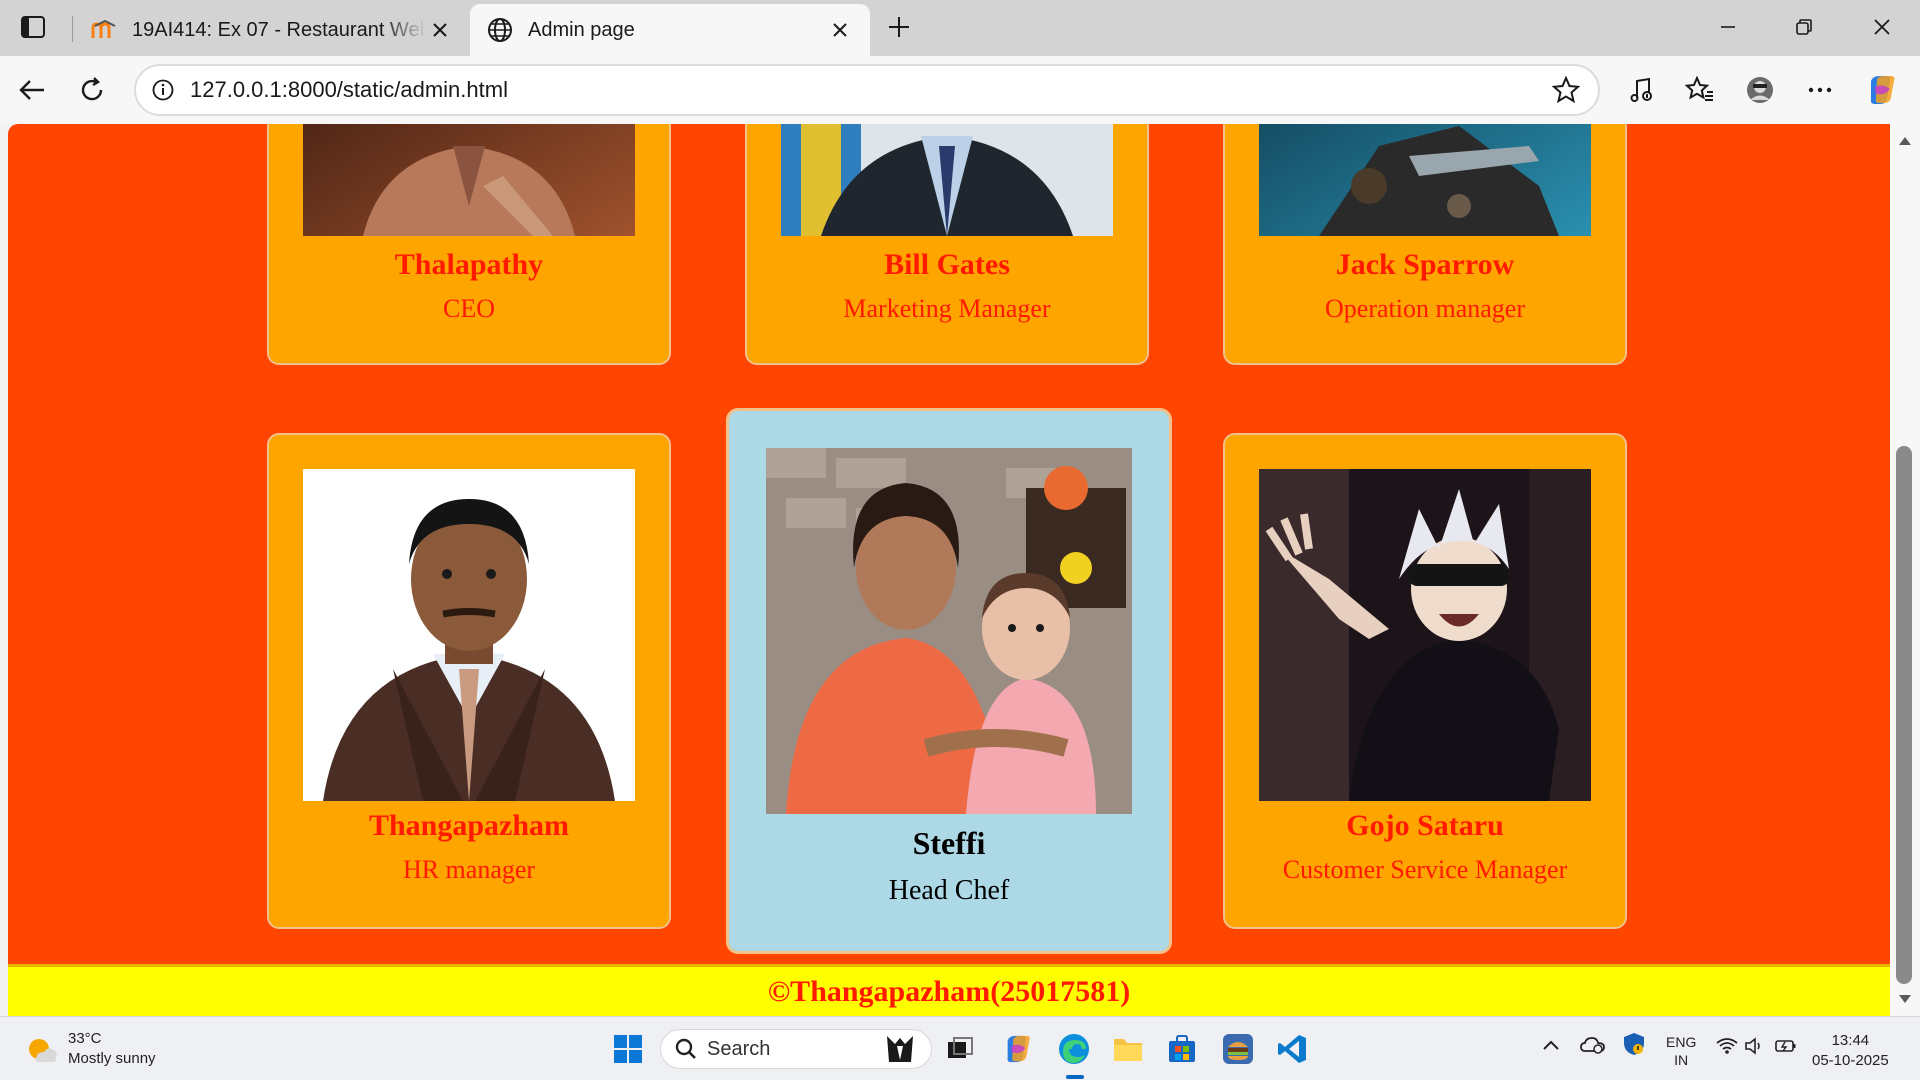 The image size is (1920, 1080). What do you see at coordinates (1074, 1049) in the screenshot?
I see `edge-browser-icon` at bounding box center [1074, 1049].